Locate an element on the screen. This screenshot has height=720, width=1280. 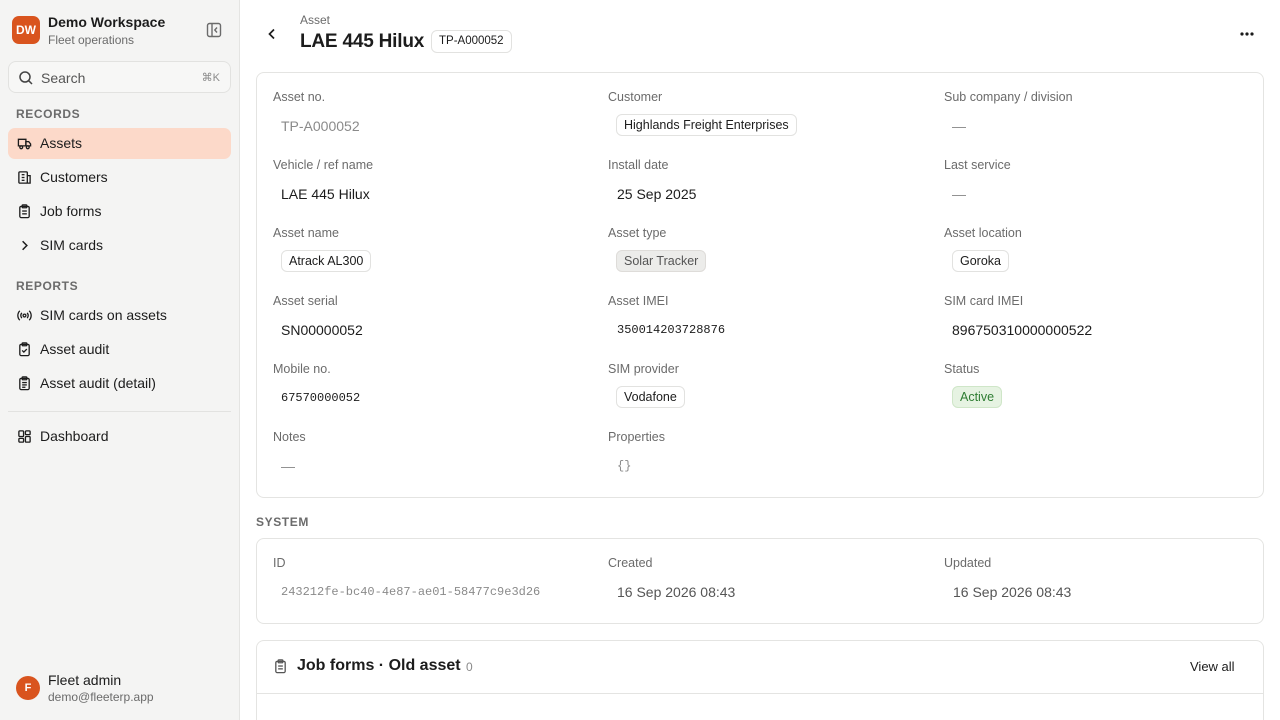
sidebar-item-job-forms: Job forms is located at coordinates (119, 211).